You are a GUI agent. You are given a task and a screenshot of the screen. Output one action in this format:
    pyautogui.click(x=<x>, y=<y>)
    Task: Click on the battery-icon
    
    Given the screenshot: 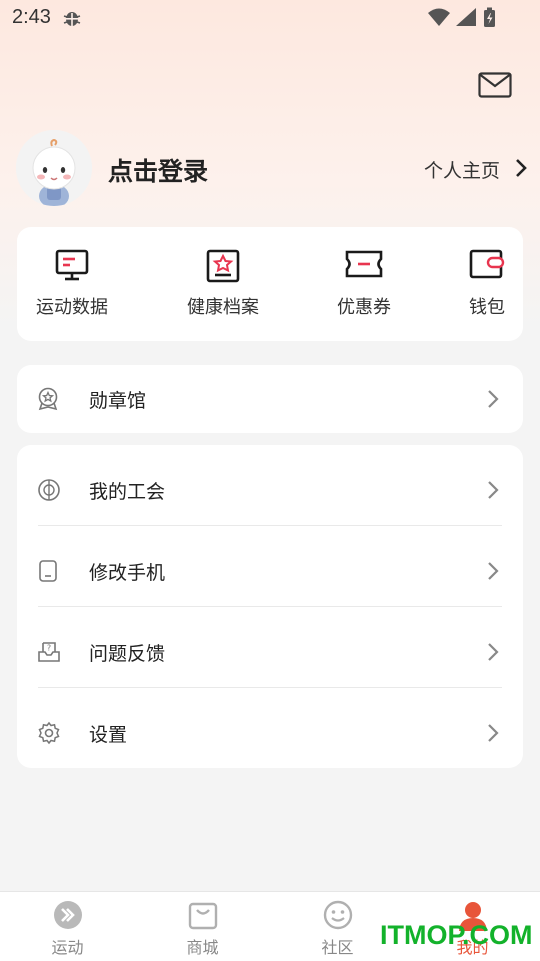 What is the action you would take?
    pyautogui.click(x=489, y=17)
    